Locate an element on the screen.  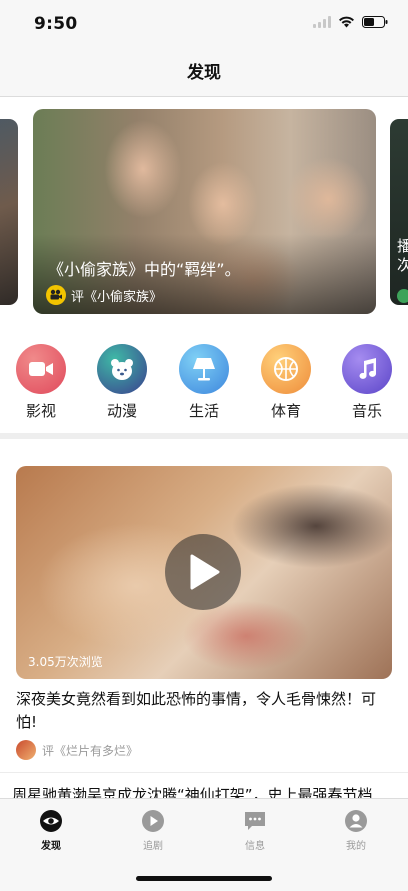
category-row: 影视 动漫 生活 体育 音乐 is located at coordinates (204, 384).